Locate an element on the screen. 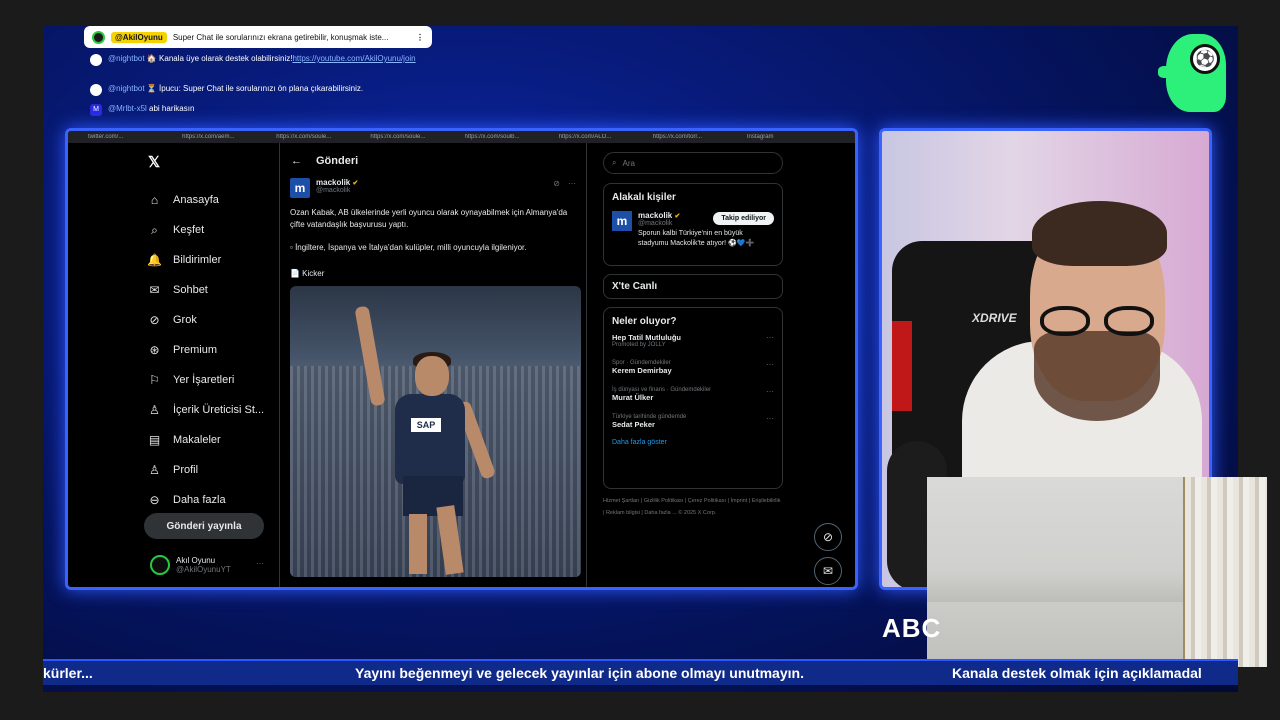 The image size is (1280, 720). home-icon: ⌂ is located at coordinates (154, 200).